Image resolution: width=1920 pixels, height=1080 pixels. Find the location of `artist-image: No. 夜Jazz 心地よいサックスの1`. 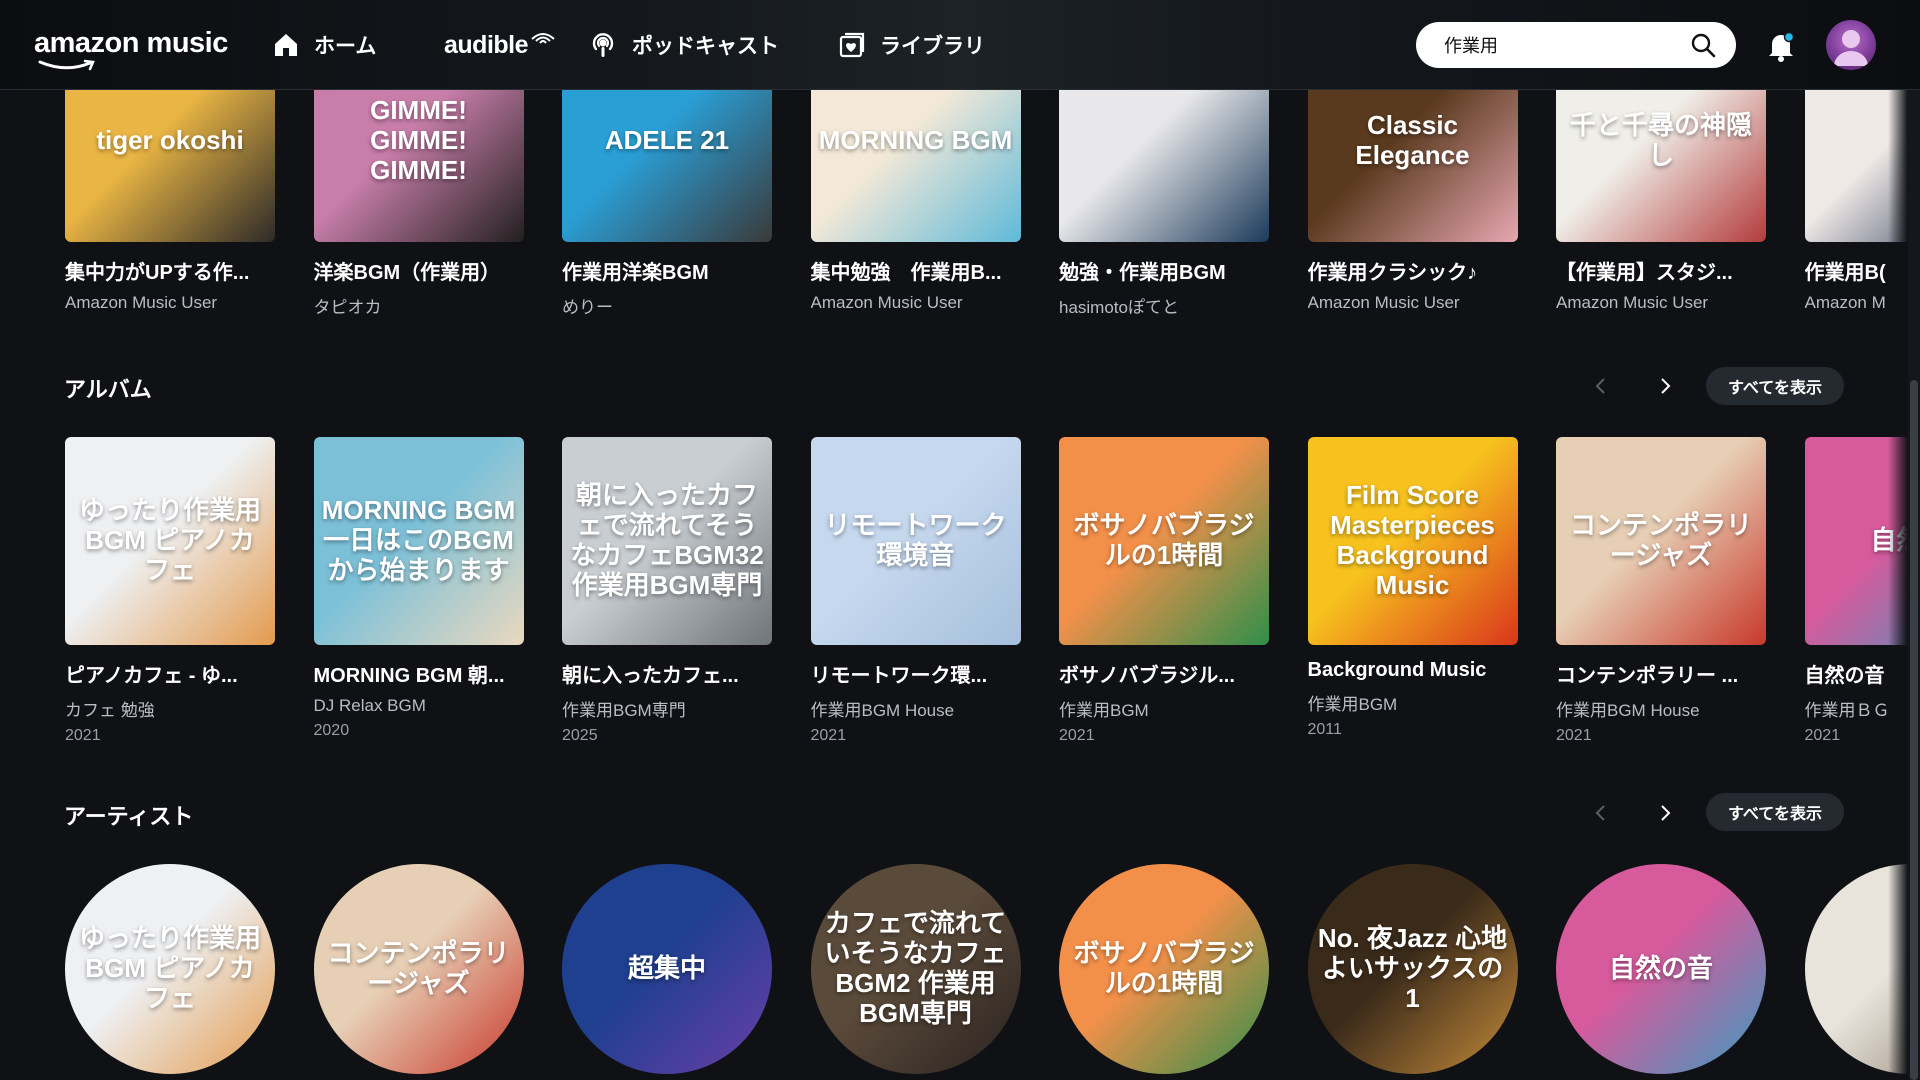

artist-image: No. 夜Jazz 心地よいサックスの1 is located at coordinates (1412, 969).